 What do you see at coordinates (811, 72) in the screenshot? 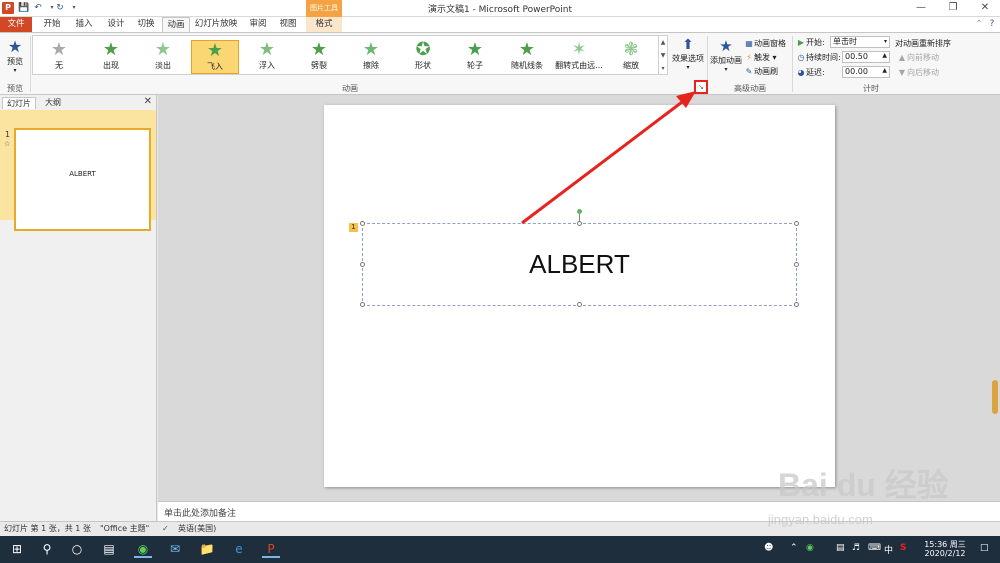
I see `delay-label: ◕ 延迟:` at bounding box center [811, 72].